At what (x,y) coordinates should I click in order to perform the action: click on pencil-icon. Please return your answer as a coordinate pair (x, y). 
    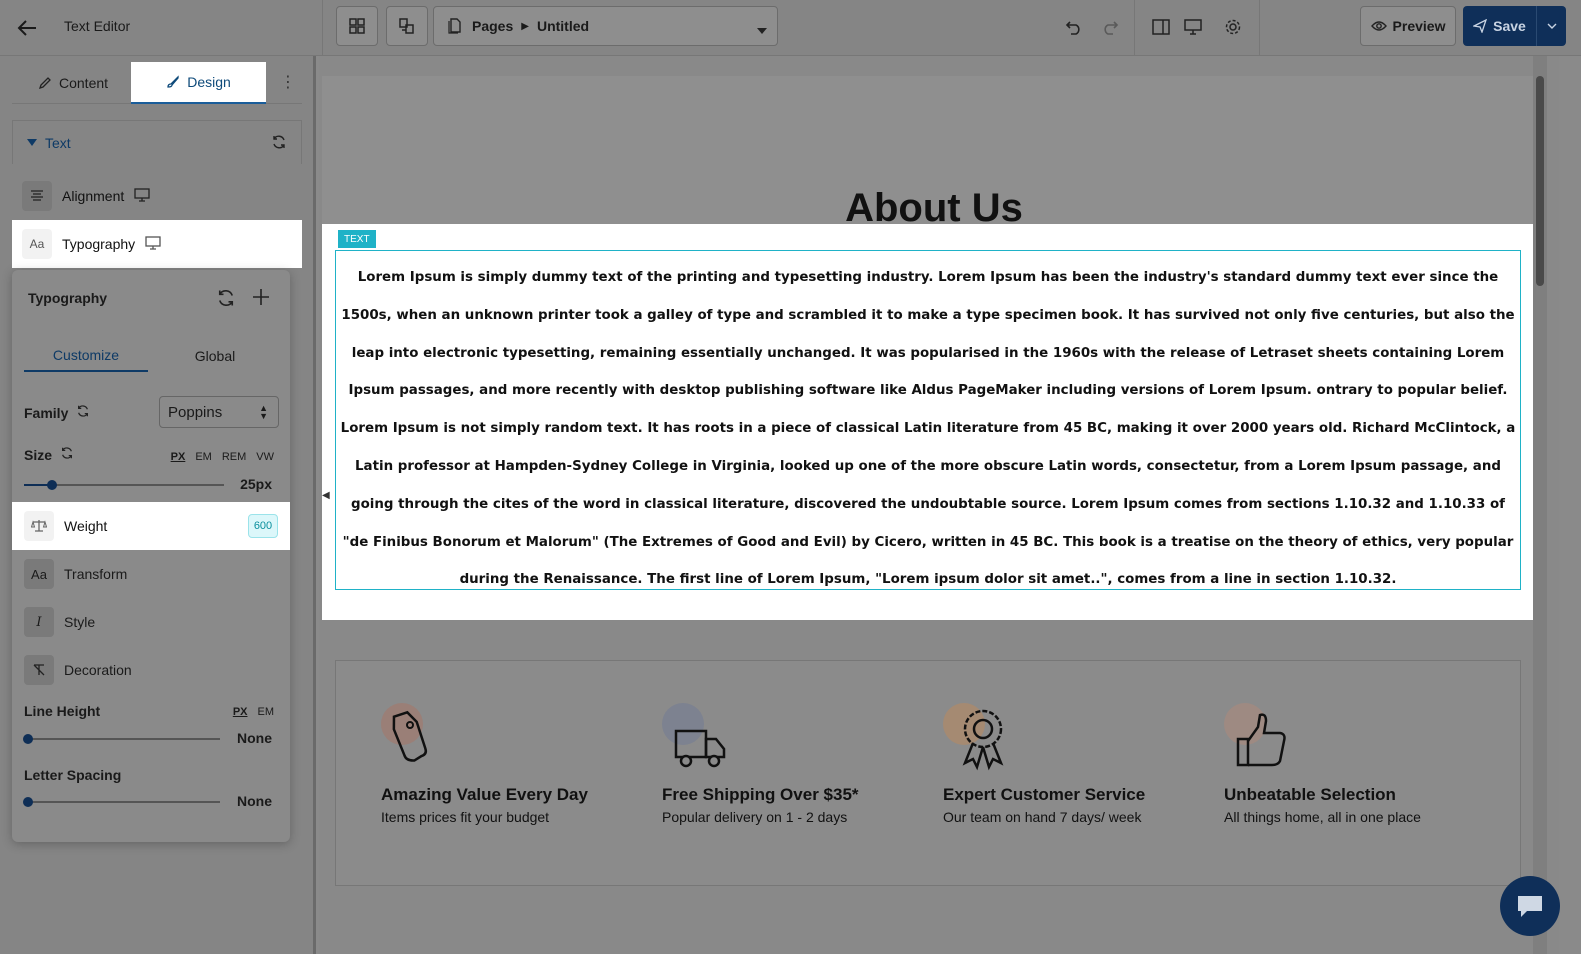
    Looking at the image, I should click on (44, 83).